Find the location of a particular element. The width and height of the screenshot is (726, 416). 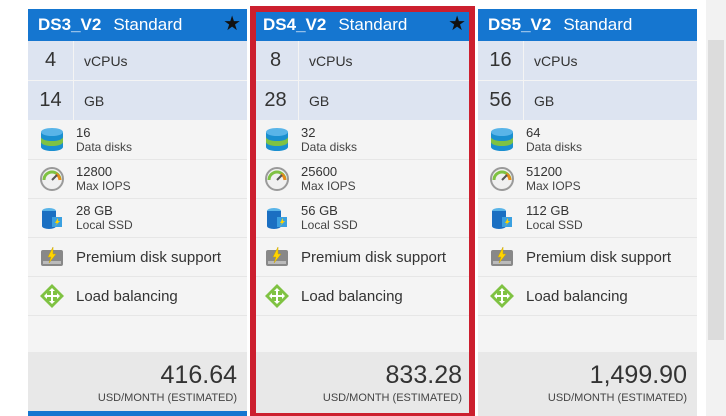

local-ssd-value: 28 GB is located at coordinates (94, 210).